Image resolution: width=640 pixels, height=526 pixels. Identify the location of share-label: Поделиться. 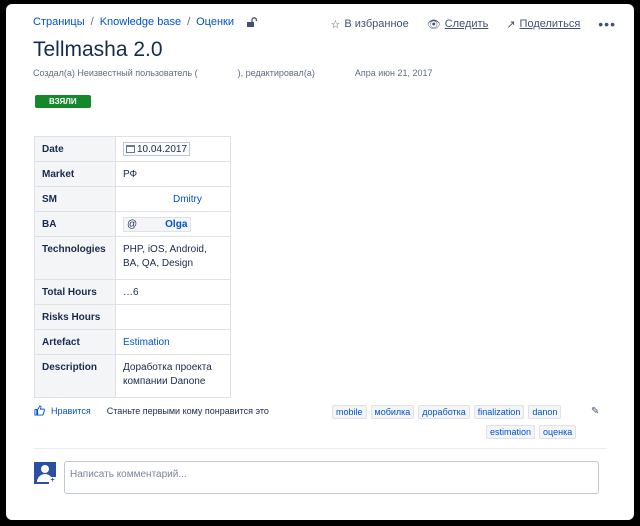
(550, 24).